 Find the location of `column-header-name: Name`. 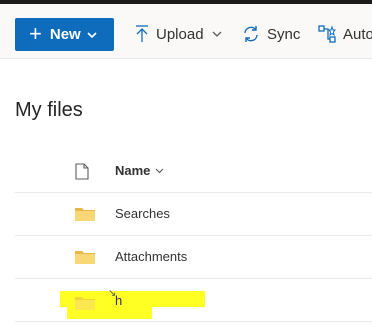

column-header-name: Name is located at coordinates (139, 170).